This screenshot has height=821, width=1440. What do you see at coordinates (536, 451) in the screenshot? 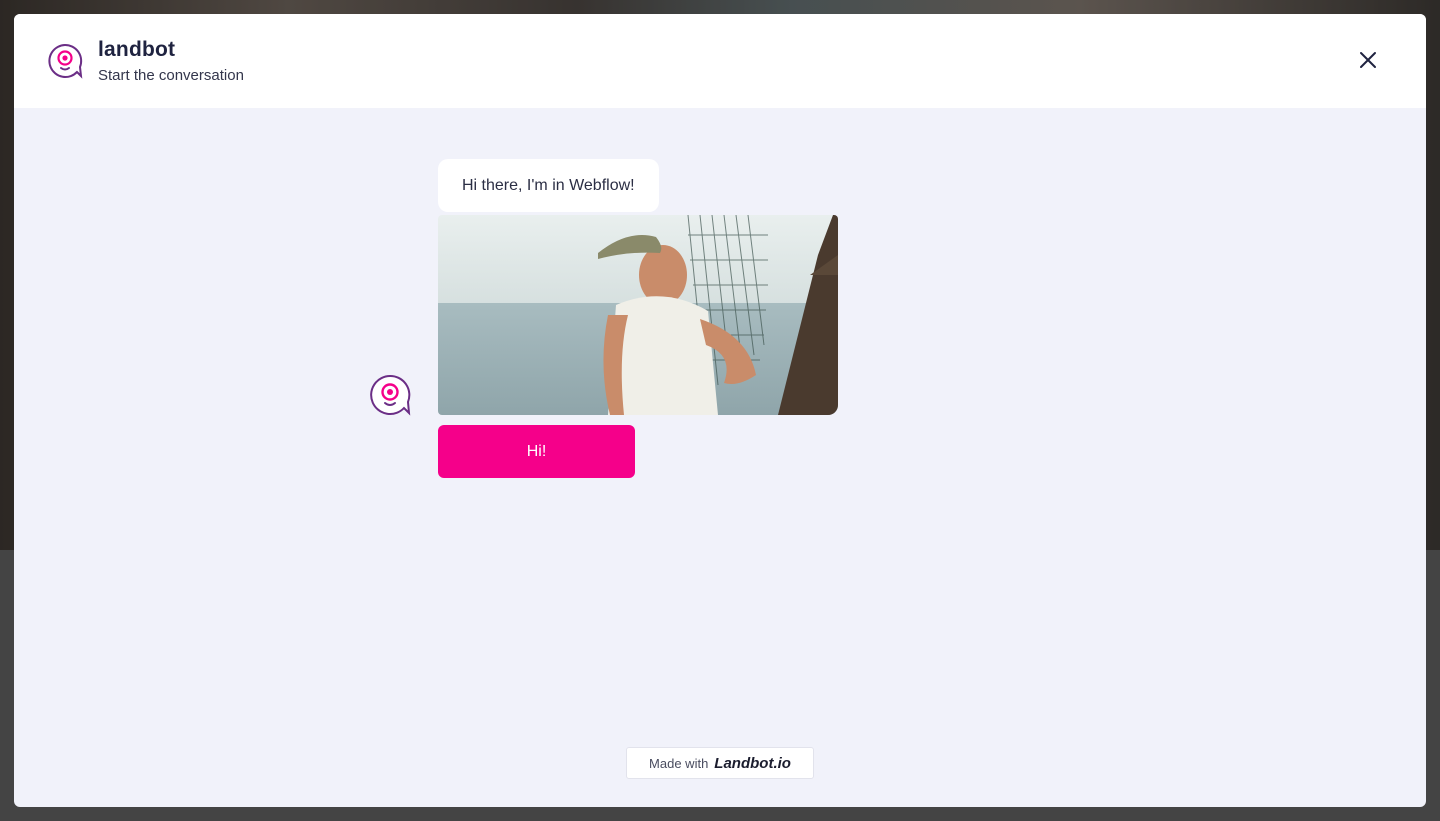
I see `reply-button-hi: Hi!` at bounding box center [536, 451].